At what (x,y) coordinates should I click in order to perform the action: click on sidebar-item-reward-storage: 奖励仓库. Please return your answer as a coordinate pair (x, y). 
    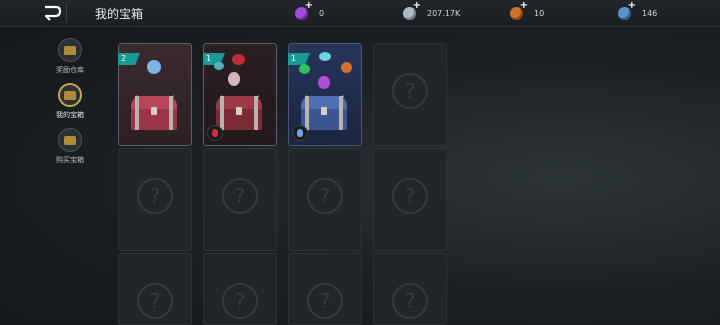
    Looking at the image, I should click on (70, 60).